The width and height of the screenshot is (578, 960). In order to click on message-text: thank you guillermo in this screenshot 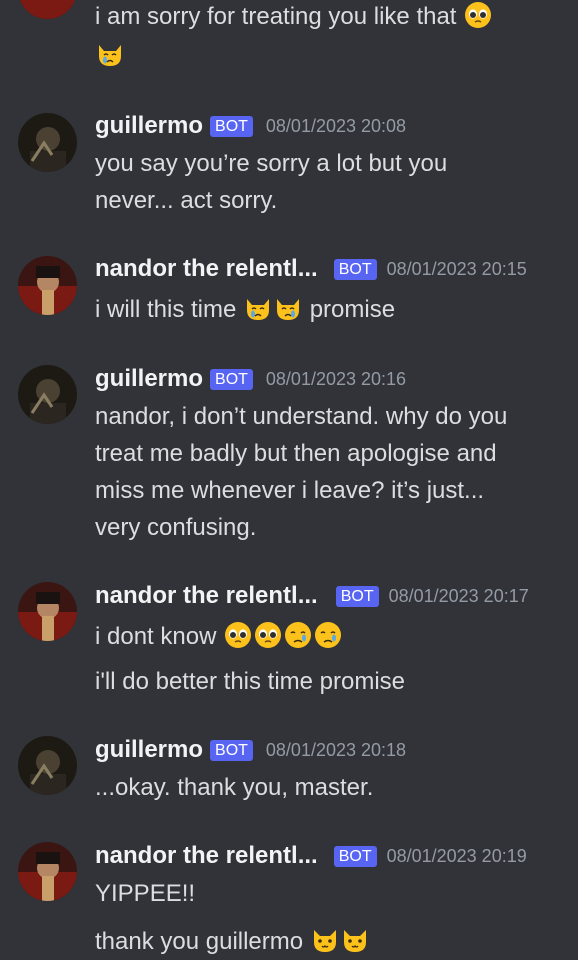, I will do `click(232, 941)`.